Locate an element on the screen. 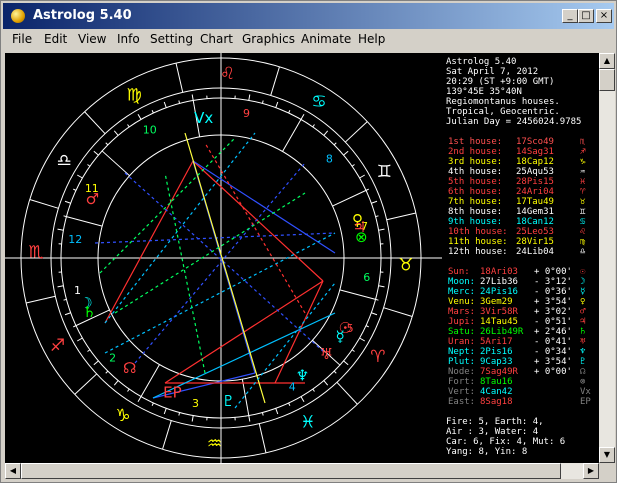 The height and width of the screenshot is (483, 617). house-sign-icon: ♉ is located at coordinates (583, 202).